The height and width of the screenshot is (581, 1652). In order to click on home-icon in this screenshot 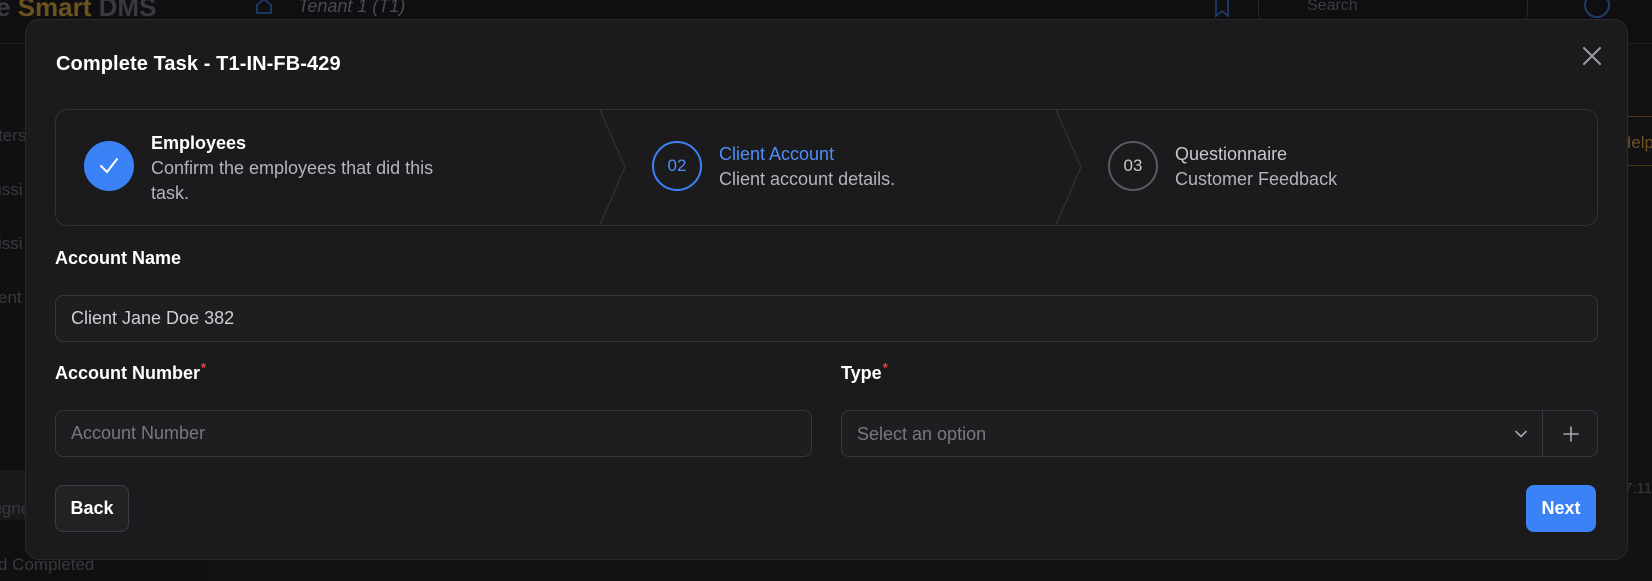, I will do `click(264, 8)`.